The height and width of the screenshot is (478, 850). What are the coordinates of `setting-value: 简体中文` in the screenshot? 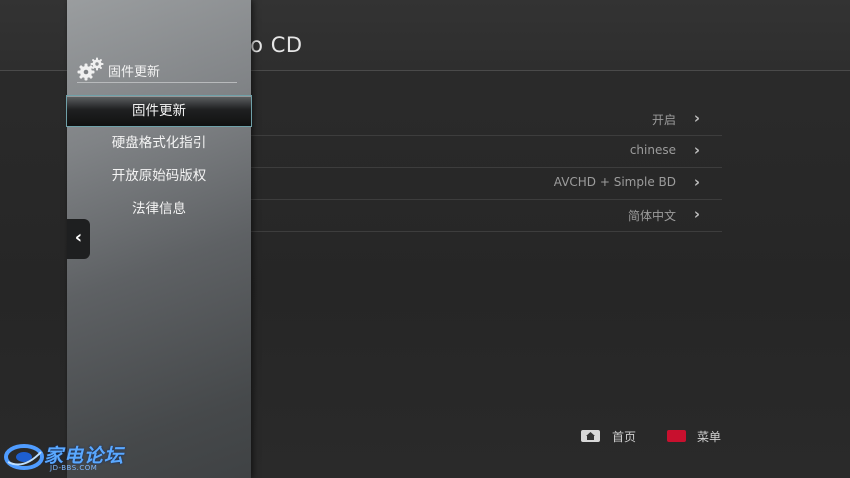 It's located at (651, 216).